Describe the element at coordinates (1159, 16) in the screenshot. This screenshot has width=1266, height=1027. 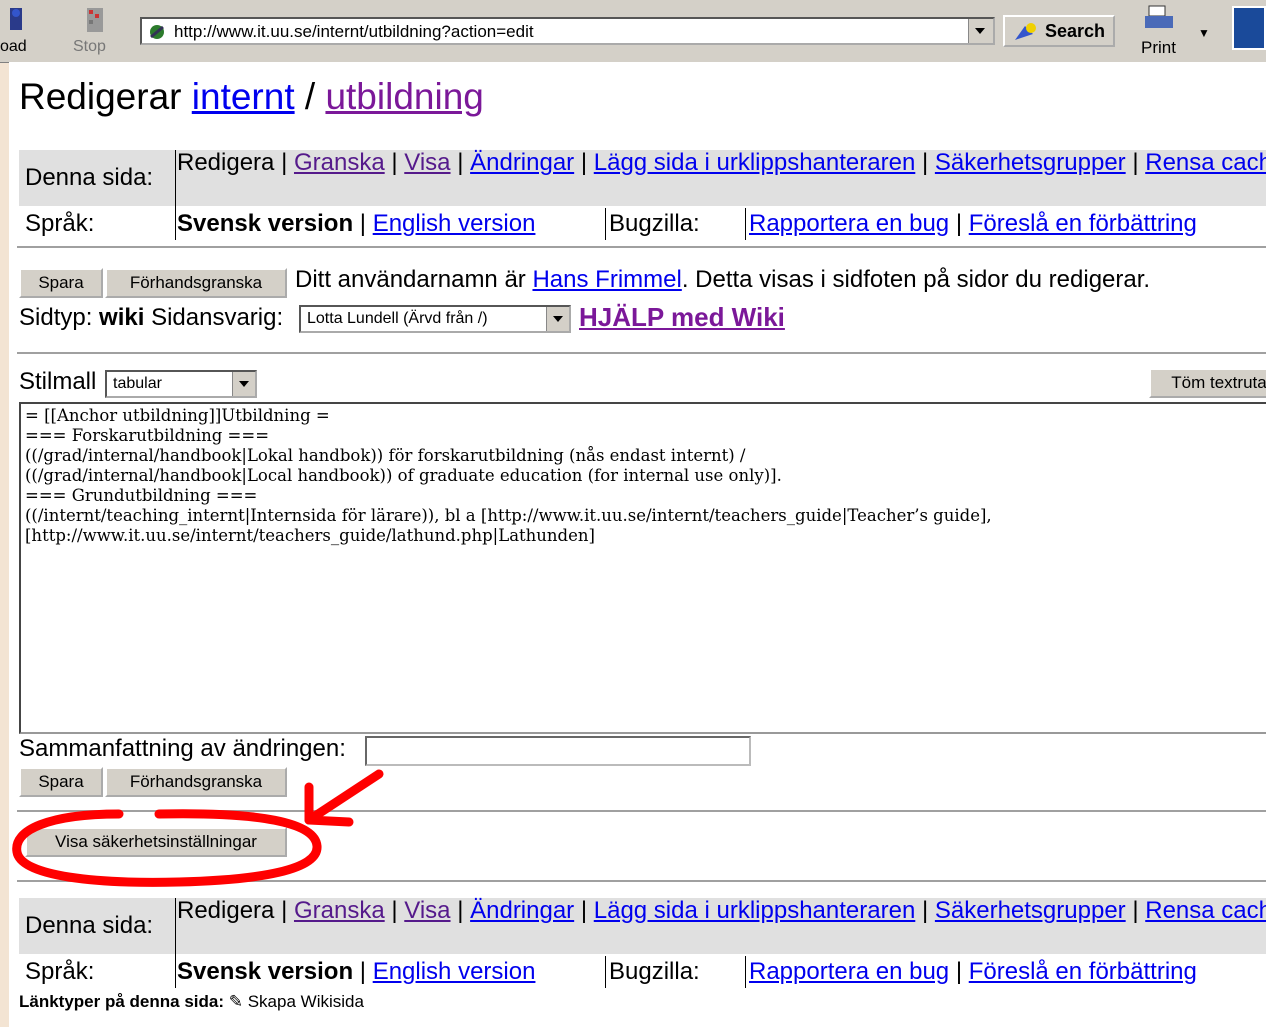
I see `printer-icon` at that location.